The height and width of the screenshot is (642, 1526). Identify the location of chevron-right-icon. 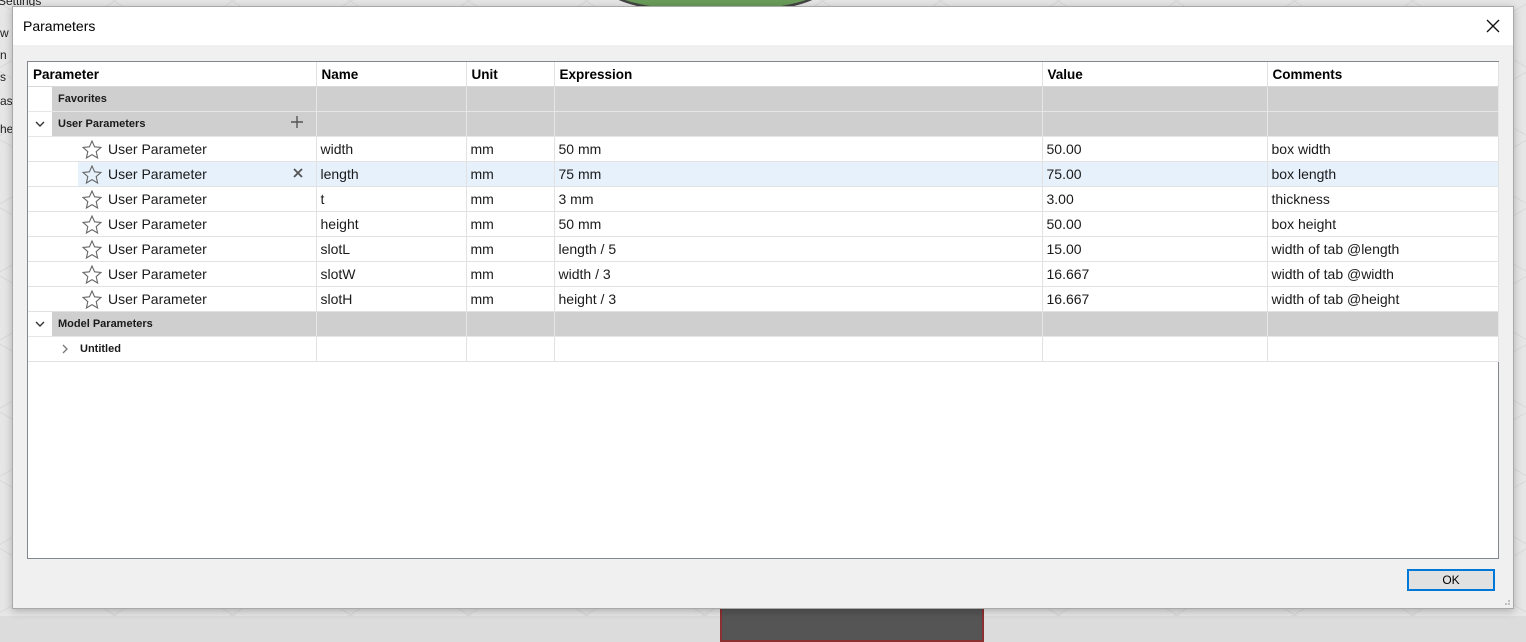
(65, 349).